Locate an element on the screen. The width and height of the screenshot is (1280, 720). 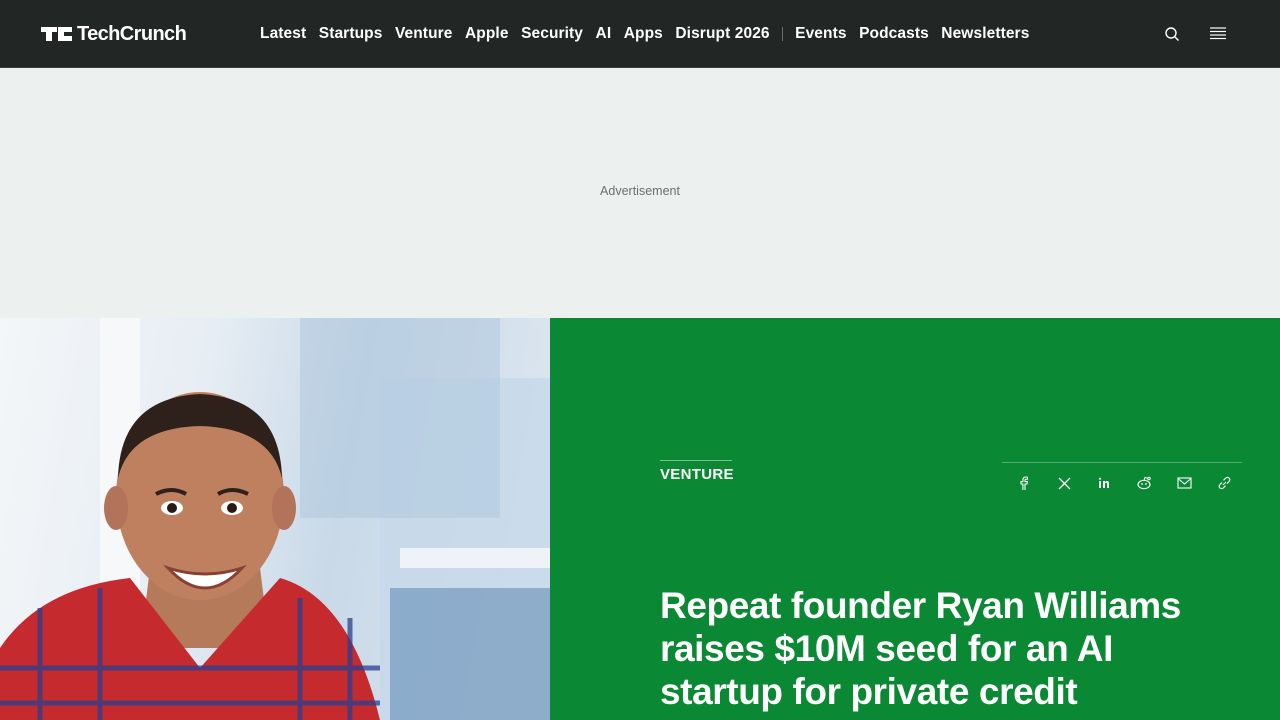
nav-ai: AI is located at coordinates (604, 34).